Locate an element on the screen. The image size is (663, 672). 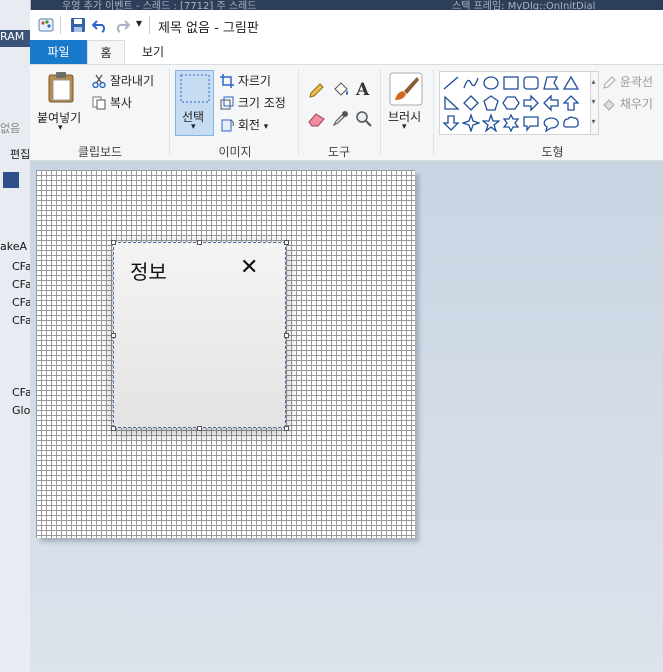
rect-callout-shape-icon is located at coordinates (531, 123).